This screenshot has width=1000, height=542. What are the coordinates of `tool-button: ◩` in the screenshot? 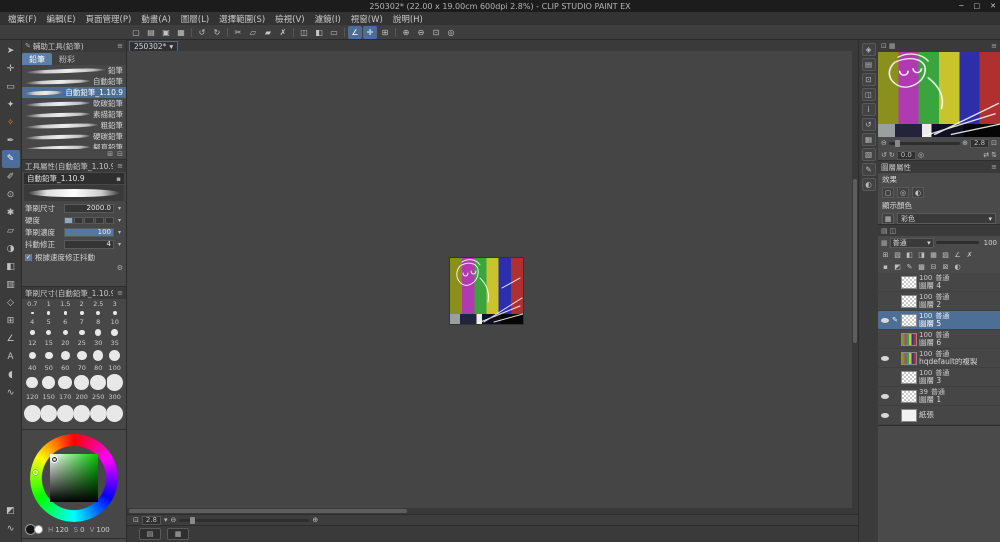 It's located at (11, 511).